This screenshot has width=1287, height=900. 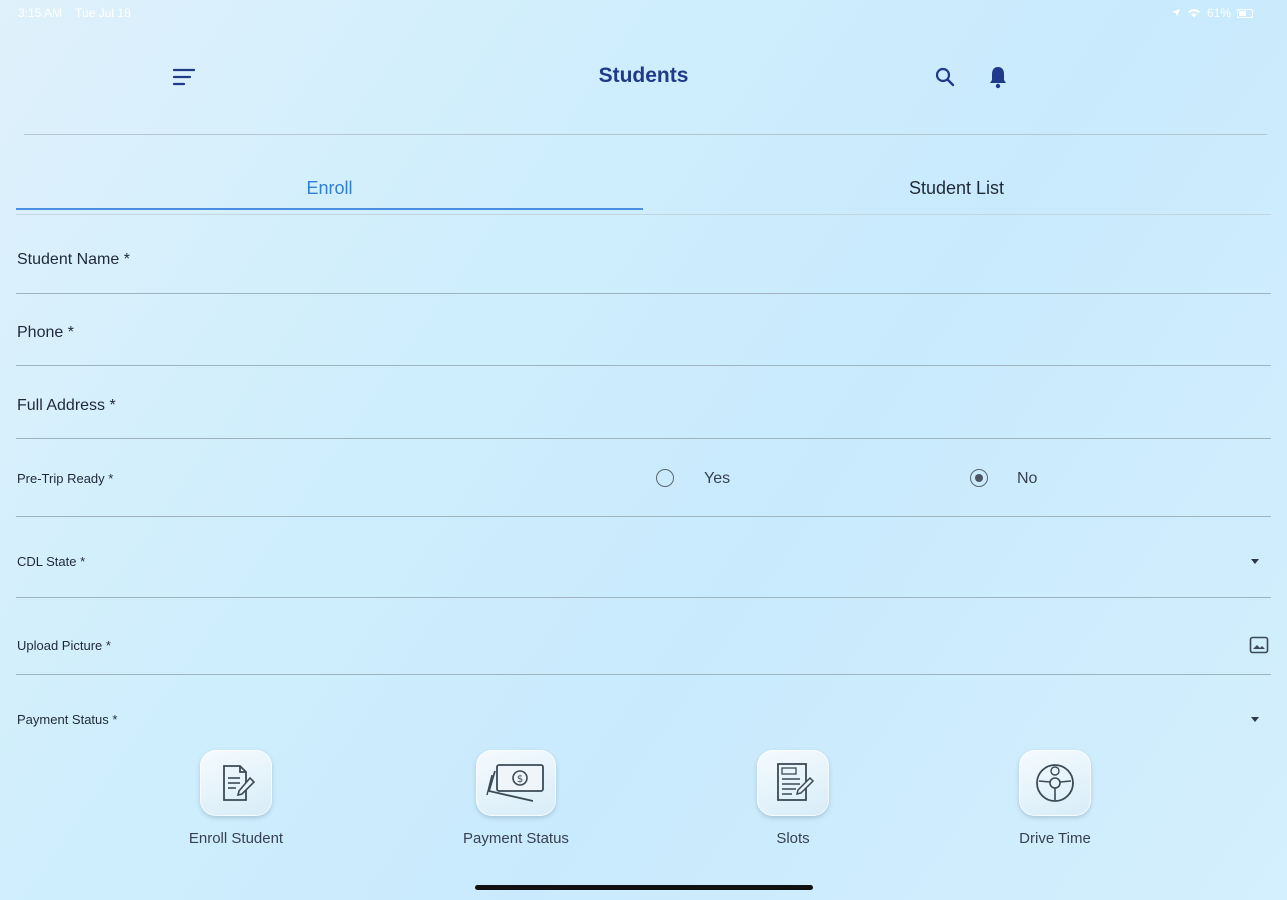 I want to click on status-bar-right: 61%, so click(x=1212, y=13).